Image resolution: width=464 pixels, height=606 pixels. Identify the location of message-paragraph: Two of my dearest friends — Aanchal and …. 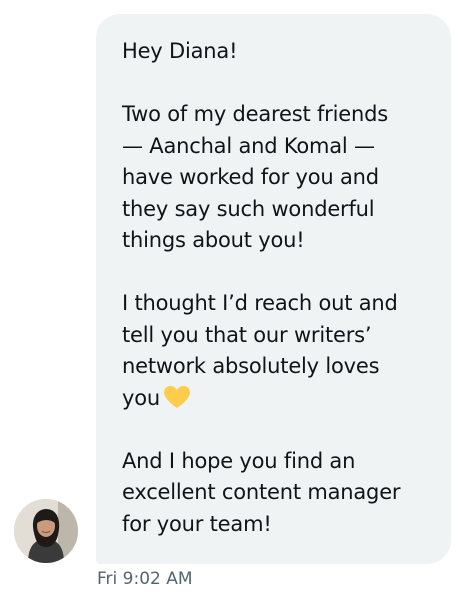
(255, 177).